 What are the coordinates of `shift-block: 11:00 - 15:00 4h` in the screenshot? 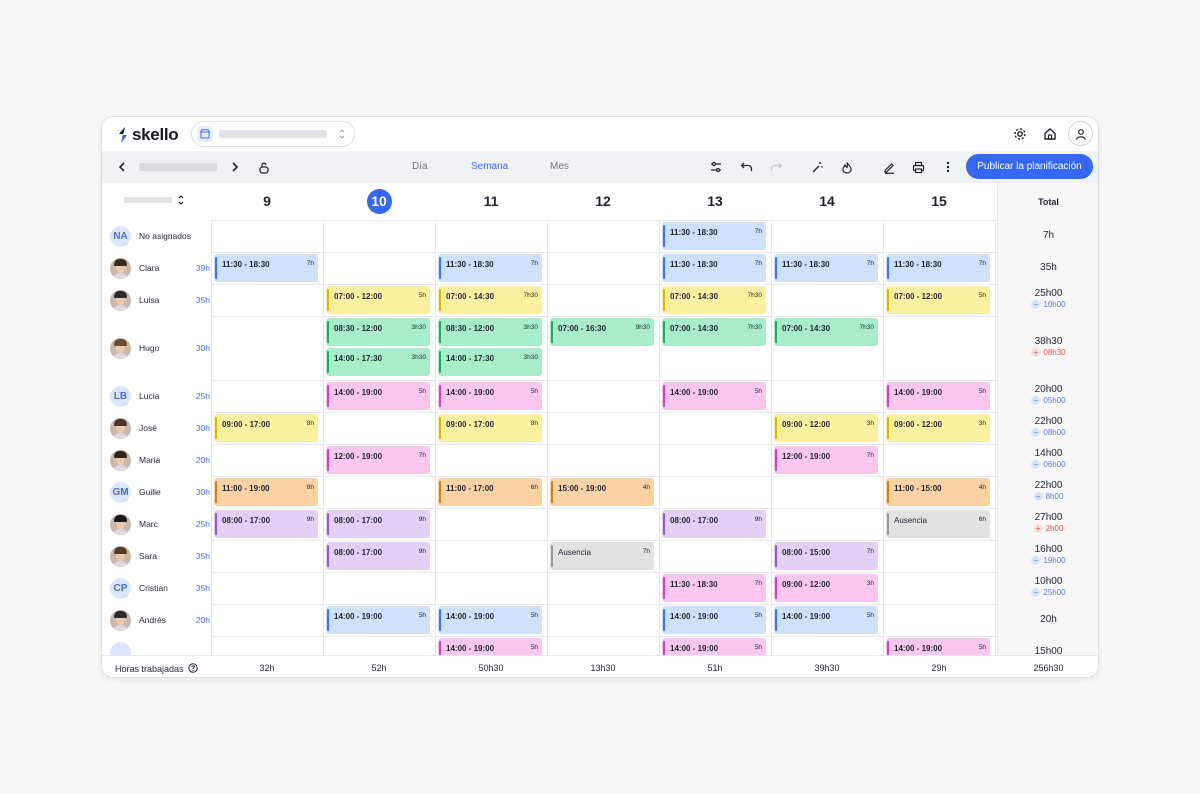 It's located at (938, 492).